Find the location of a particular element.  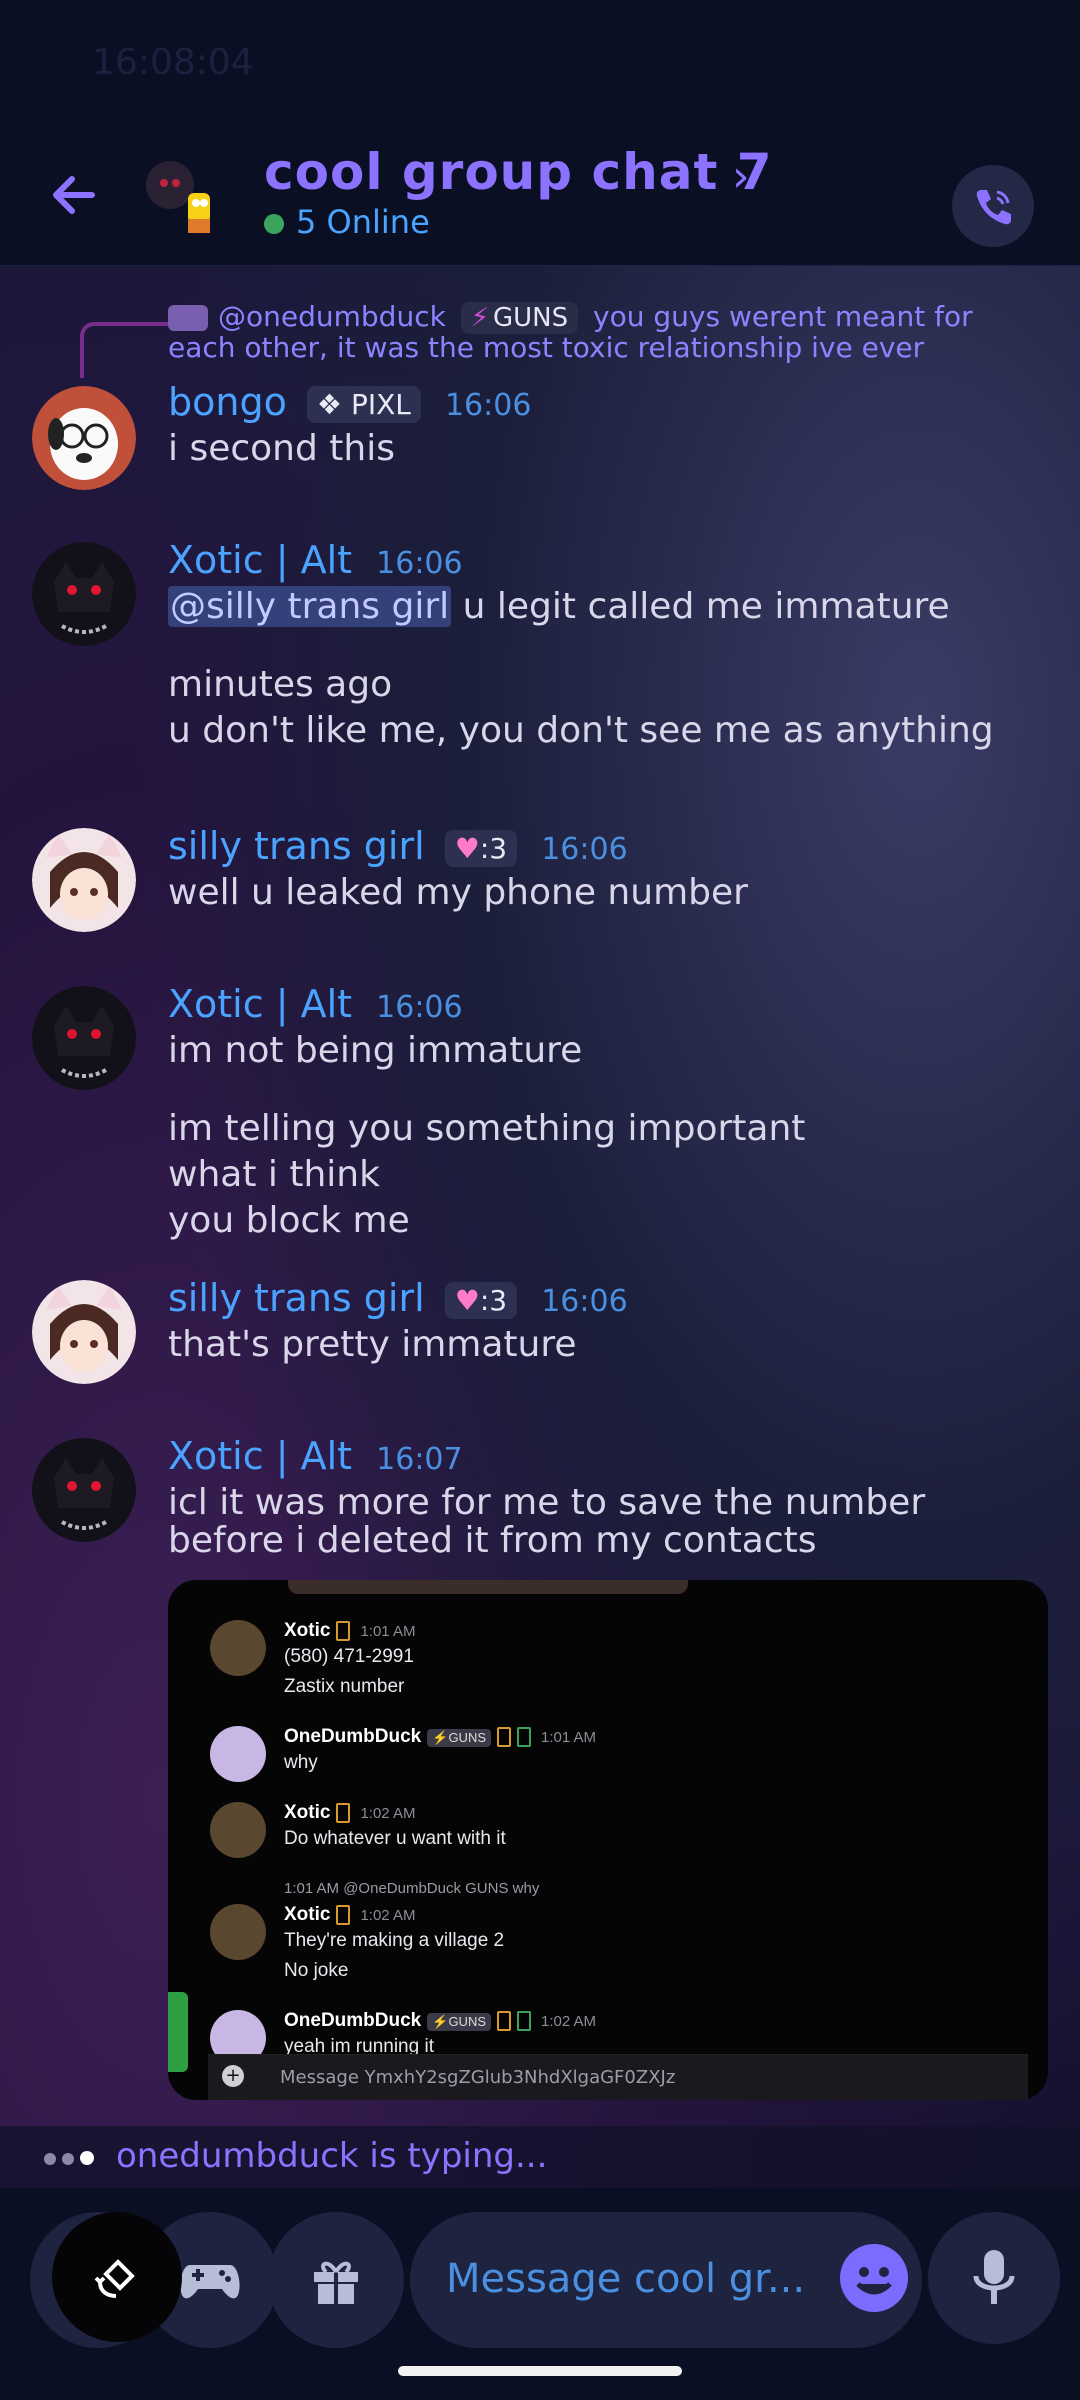

screenshot-message-input: + Message YmxhY2sgZGlub3NhdXlgaGF0ZXJz is located at coordinates (618, 2077).